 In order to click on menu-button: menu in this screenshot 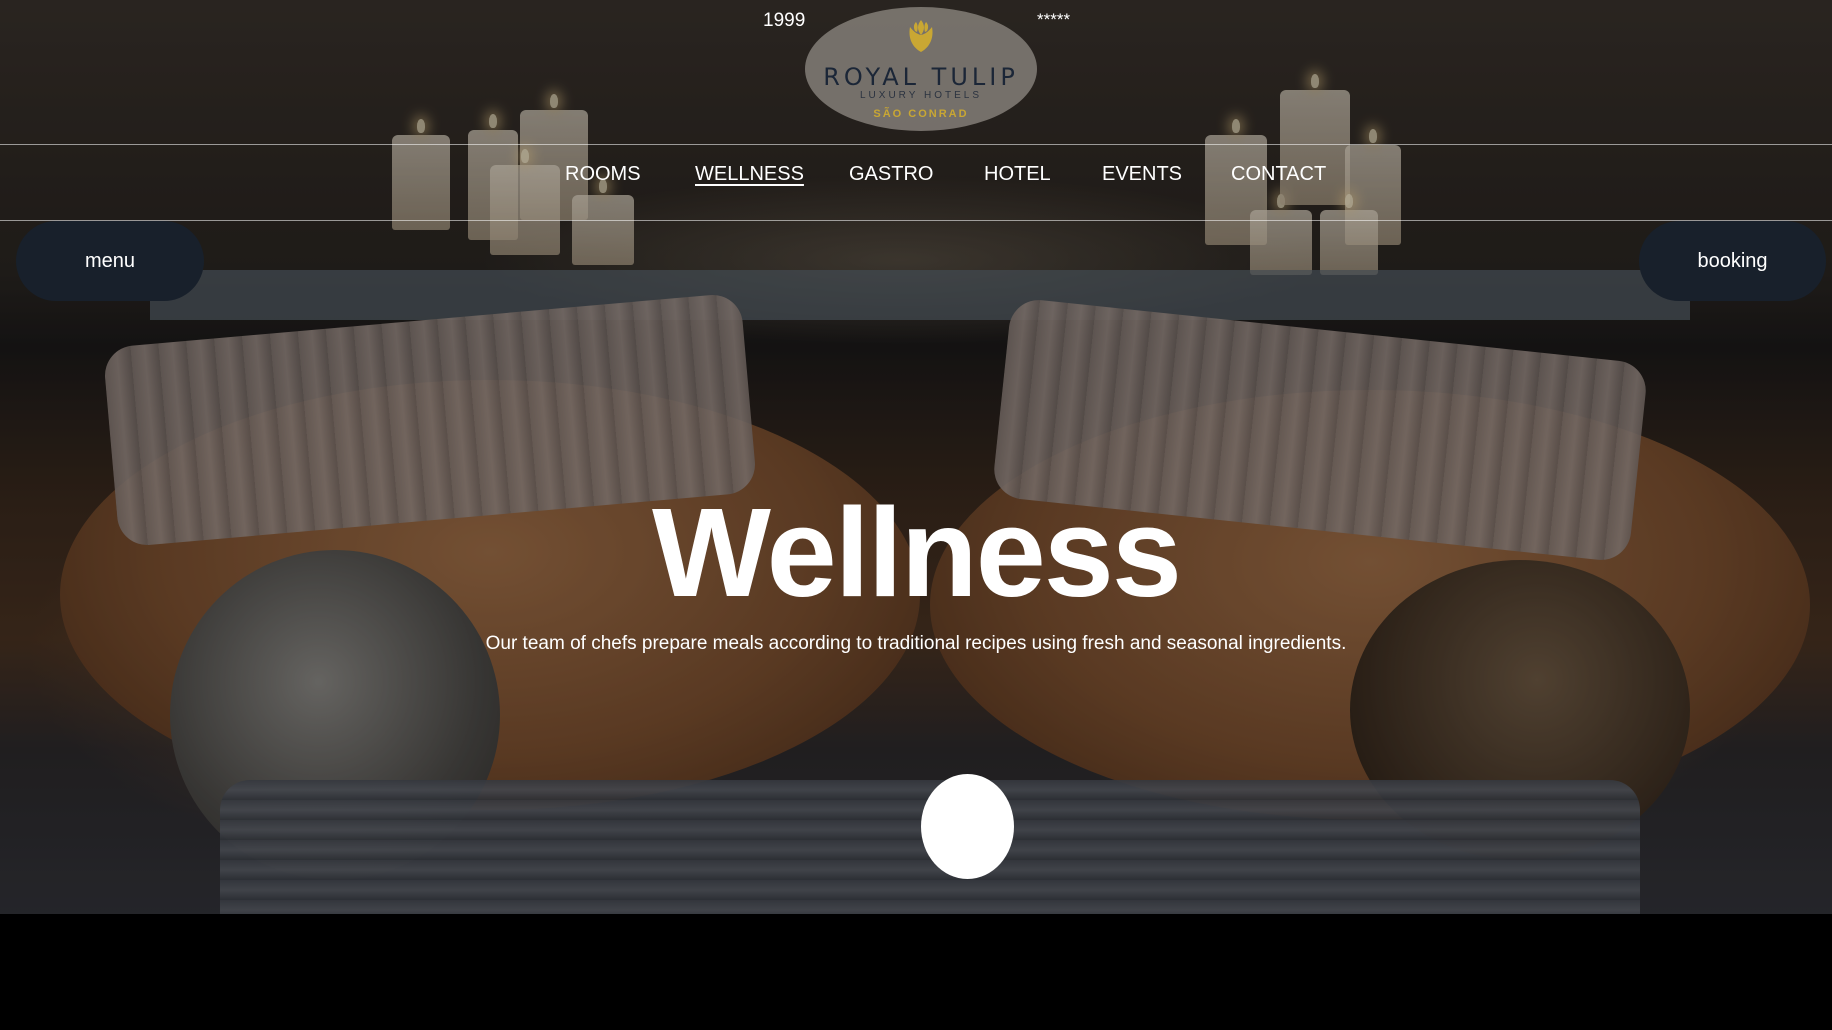, I will do `click(110, 261)`.